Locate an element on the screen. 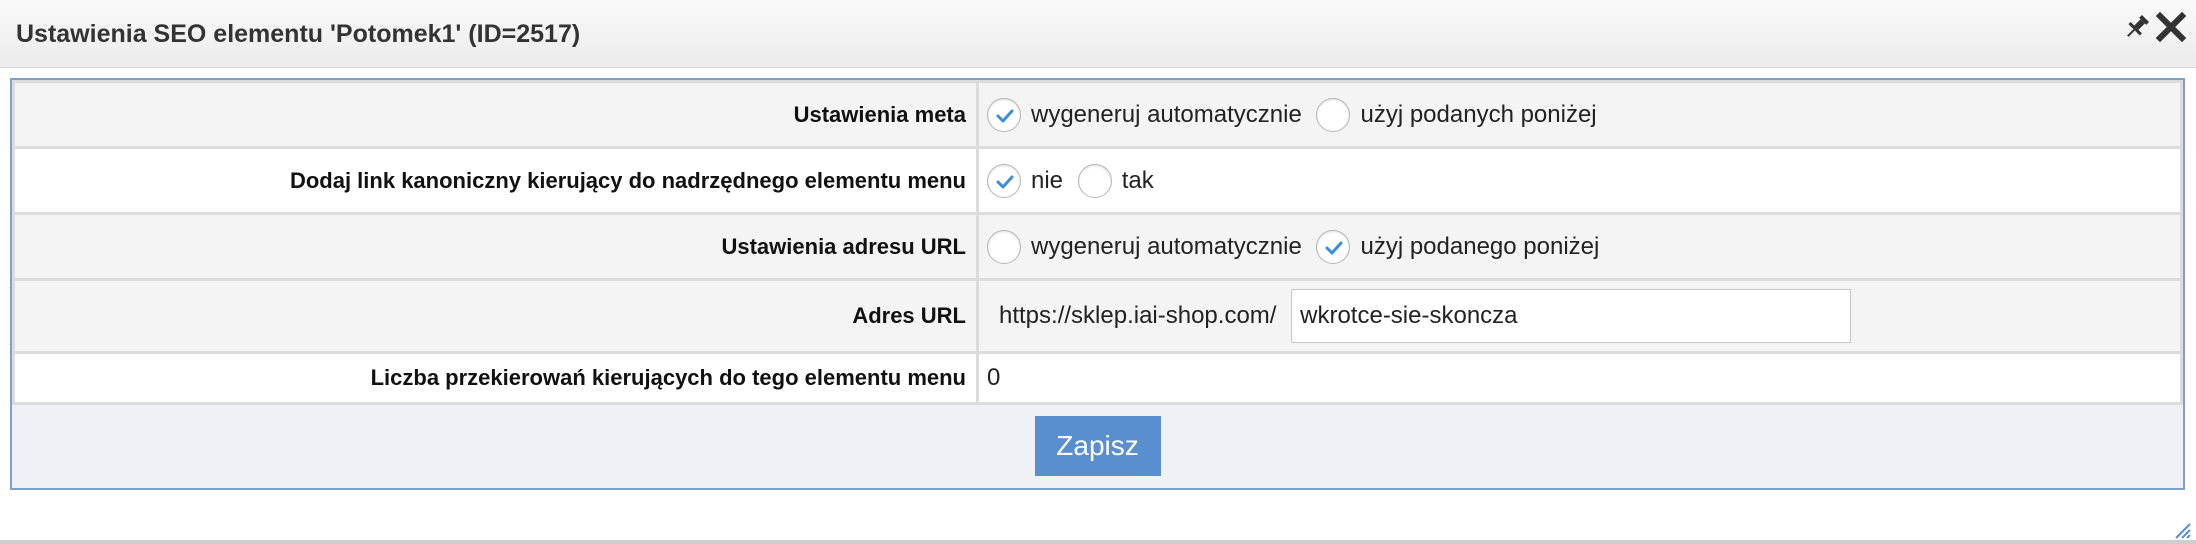  redirects-count-value: 0 is located at coordinates (1579, 378).